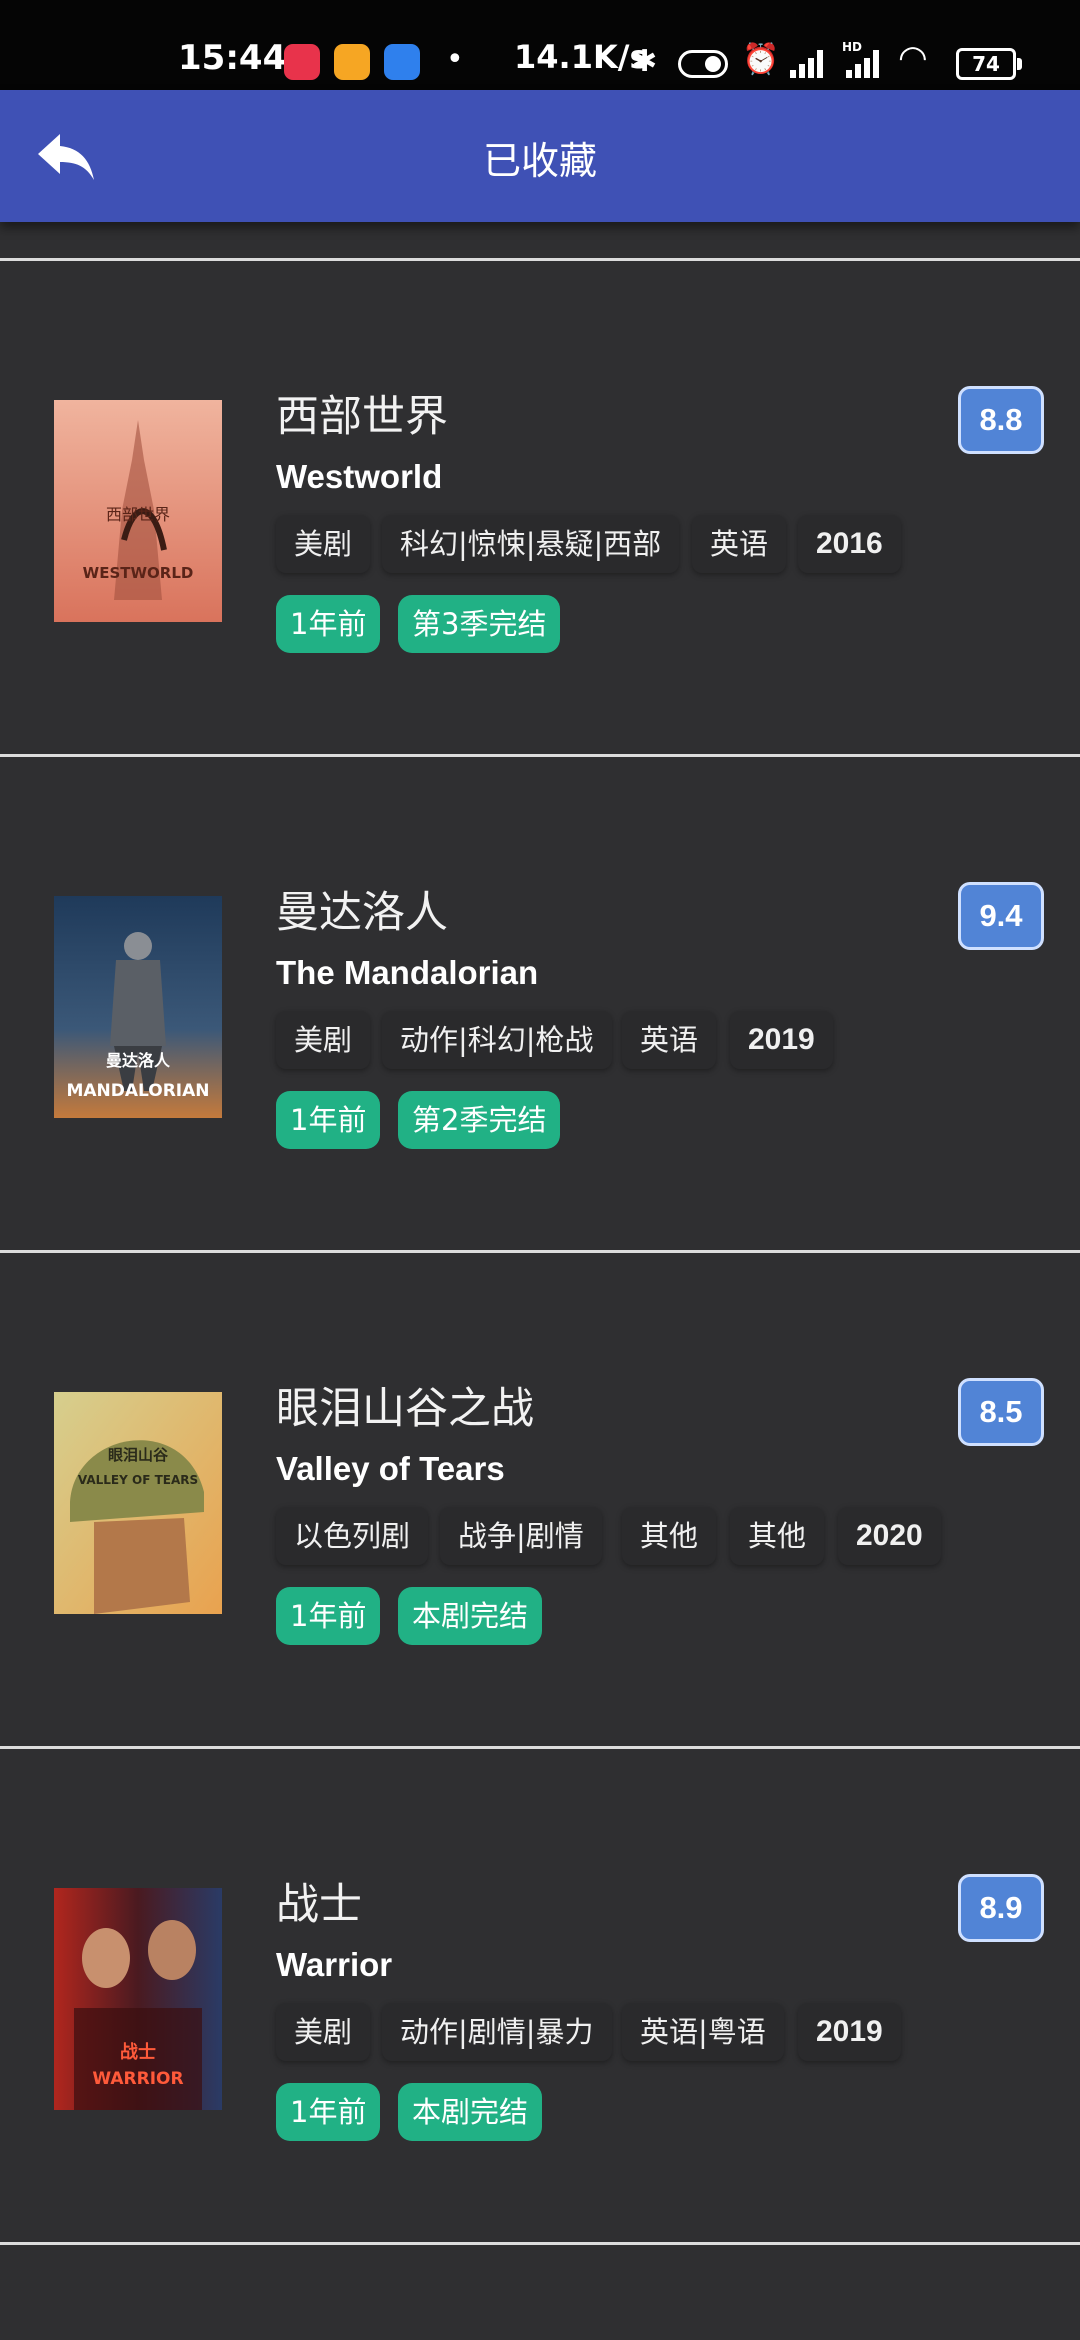  Describe the element at coordinates (362, 913) in the screenshot. I see `title-chinese: 曼达洛人` at that location.